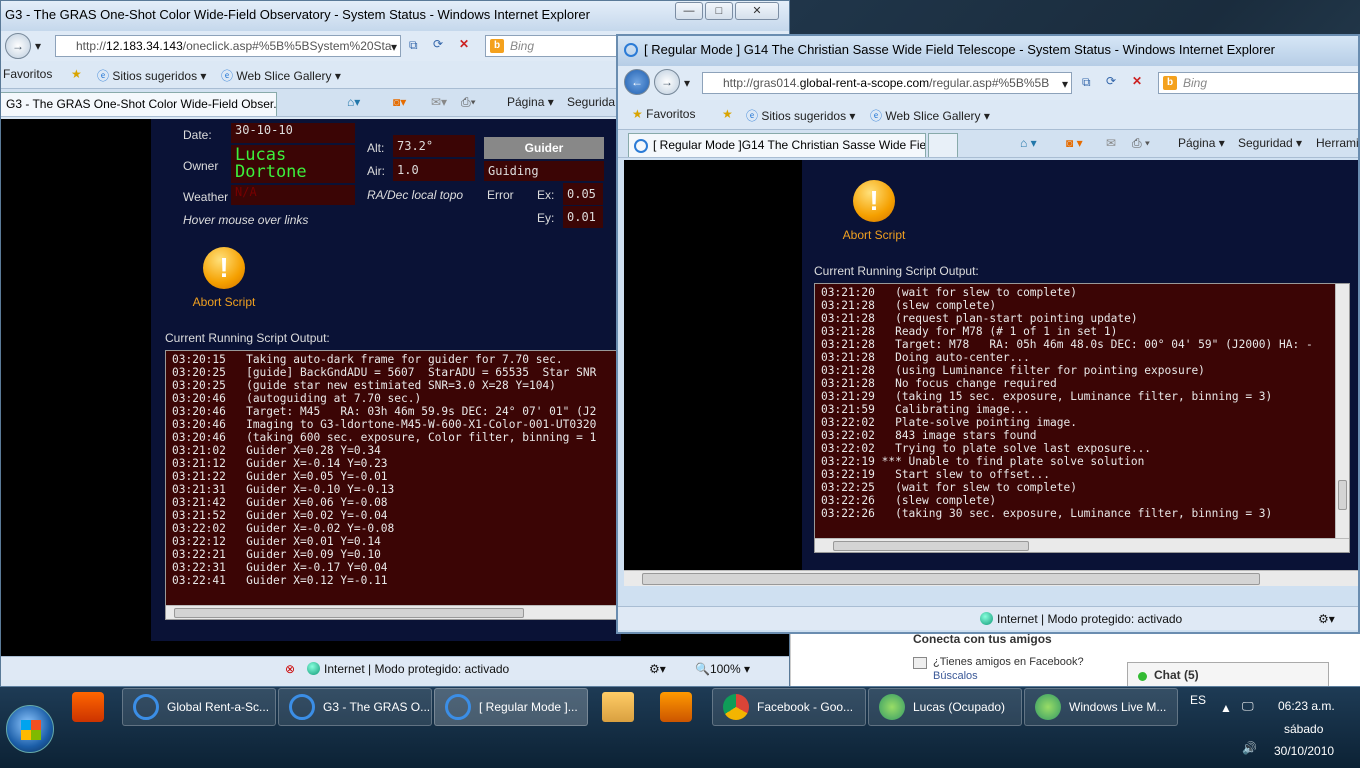  What do you see at coordinates (88, 707) in the screenshot?
I see `pinned-app-icon` at bounding box center [88, 707].